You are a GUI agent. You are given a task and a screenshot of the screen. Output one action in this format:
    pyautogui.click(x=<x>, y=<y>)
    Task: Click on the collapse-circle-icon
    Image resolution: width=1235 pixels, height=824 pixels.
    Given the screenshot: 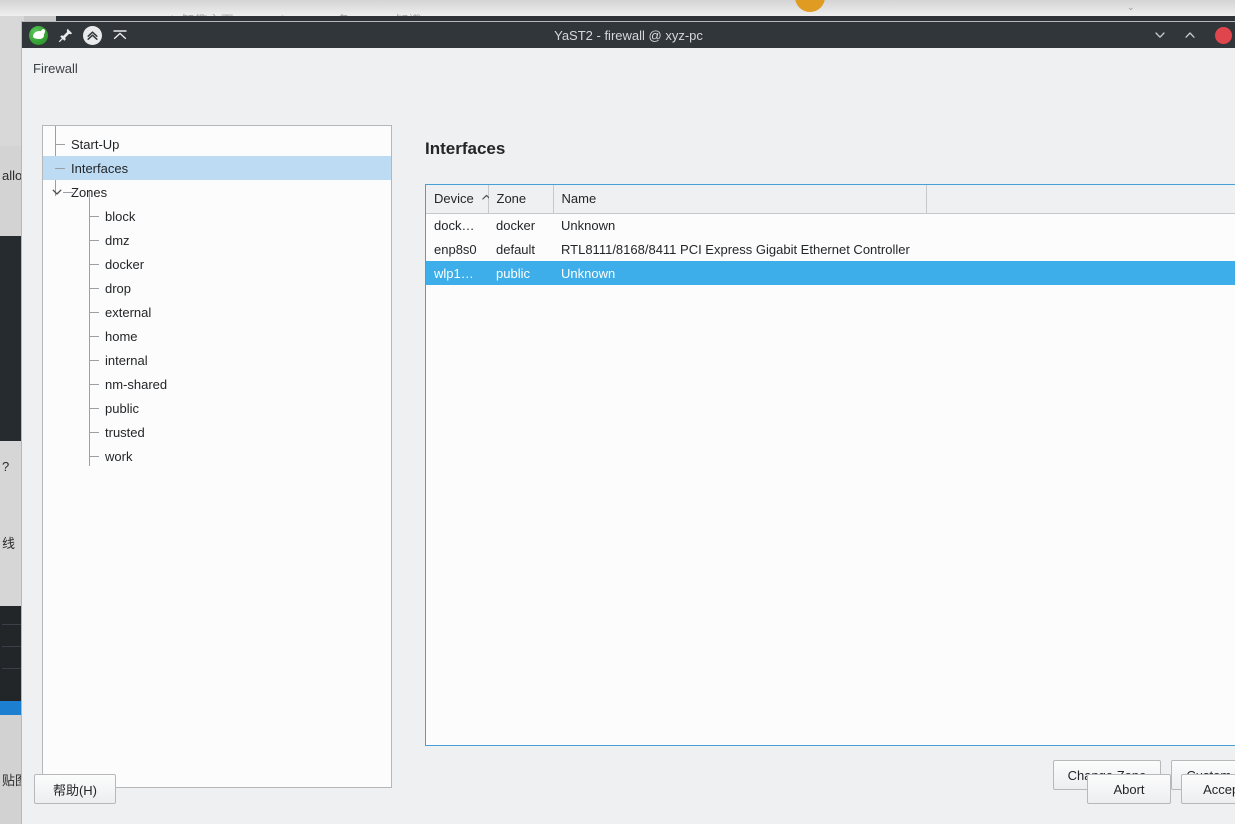 What is the action you would take?
    pyautogui.click(x=92, y=35)
    